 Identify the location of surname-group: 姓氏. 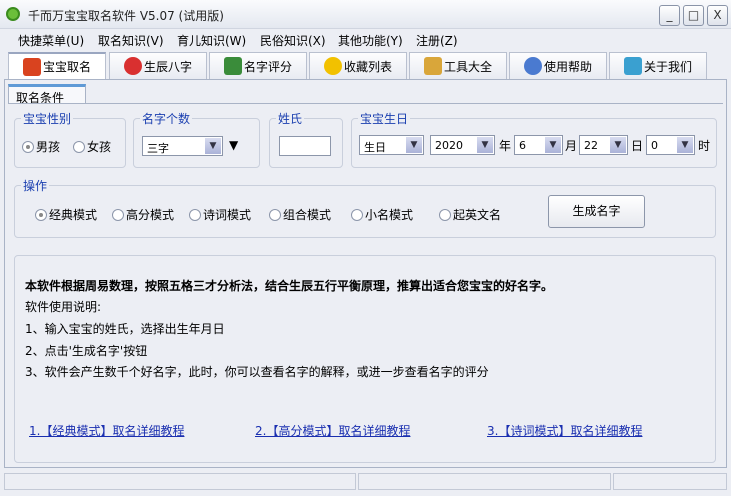
(306, 139).